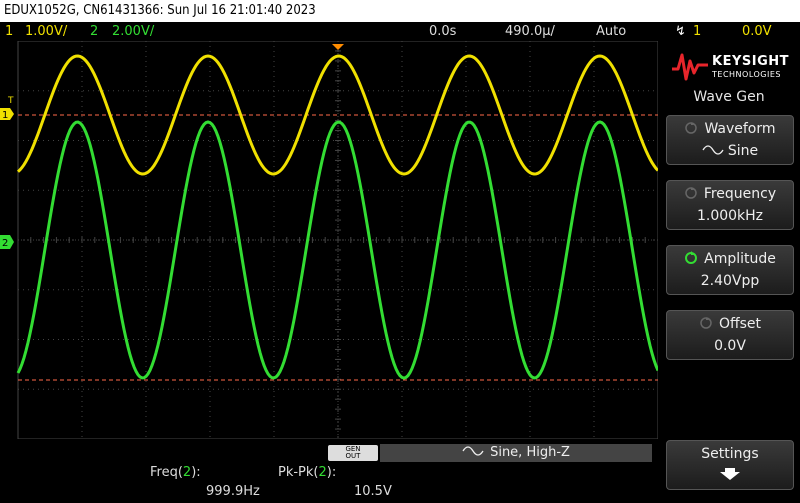 The image size is (800, 503). I want to click on softkey-settings-label: Settings, so click(730, 454).